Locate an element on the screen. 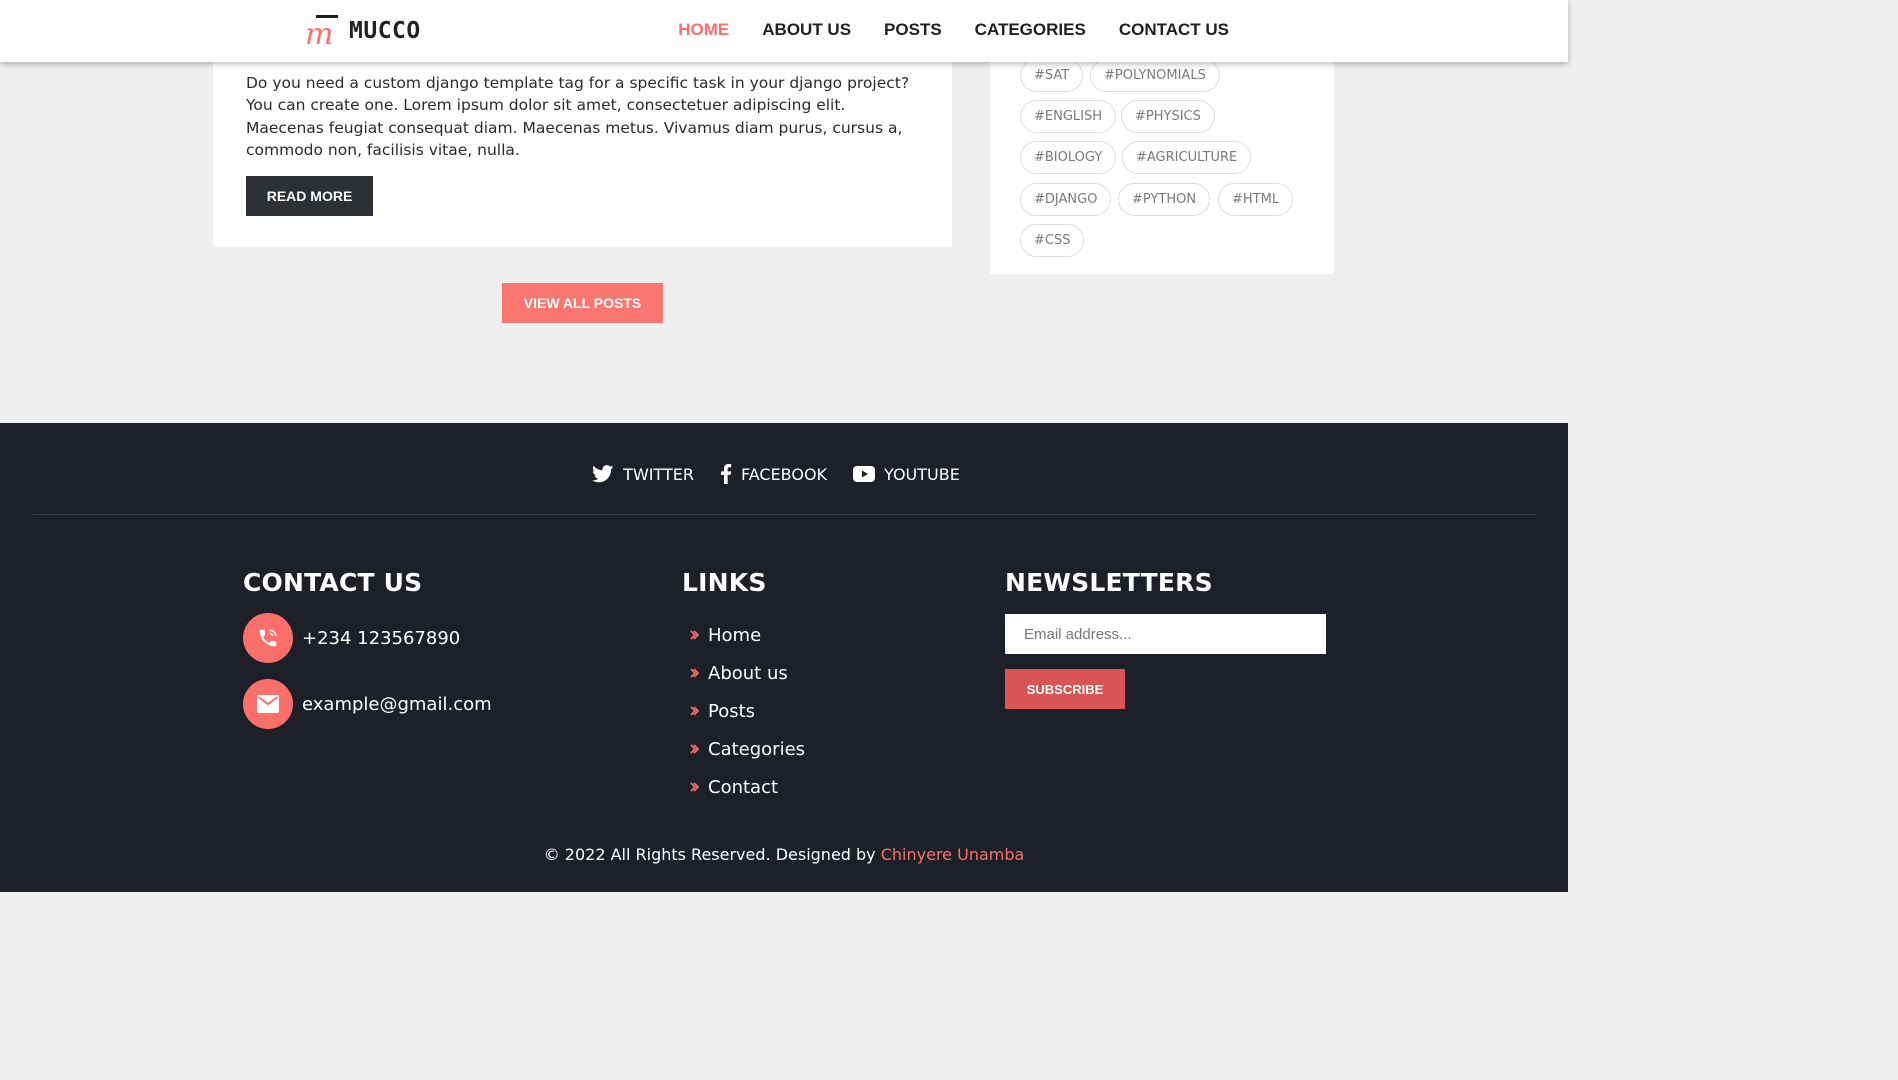 This screenshot has width=1898, height=1080. footer-links: Home About us Posts Categories Contact is located at coordinates (747, 711).